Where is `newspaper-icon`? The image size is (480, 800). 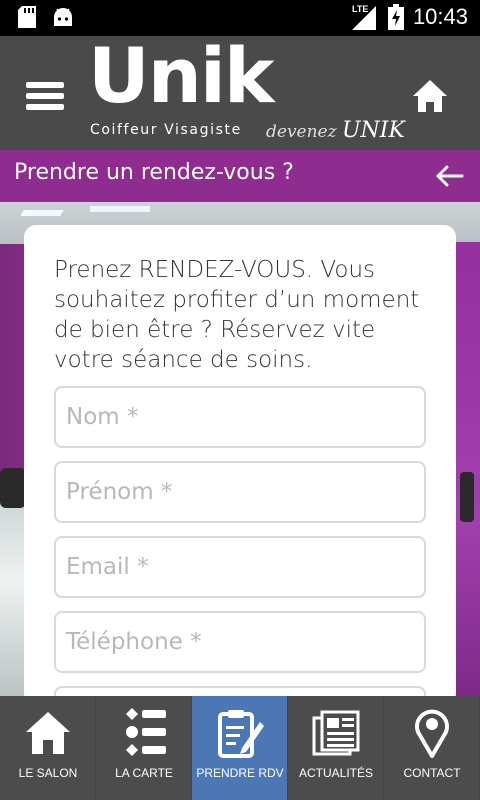
newspaper-icon is located at coordinates (336, 733).